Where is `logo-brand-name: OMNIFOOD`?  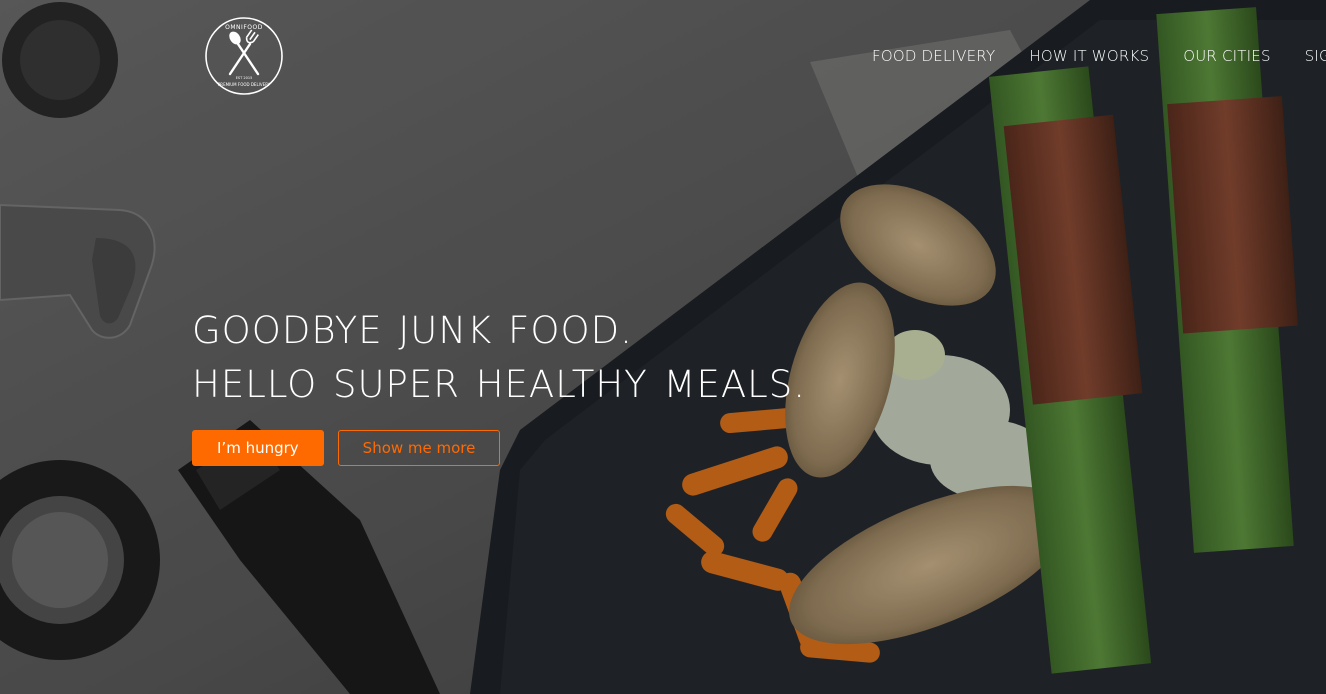
logo-brand-name: OMNIFOOD is located at coordinates (244, 27).